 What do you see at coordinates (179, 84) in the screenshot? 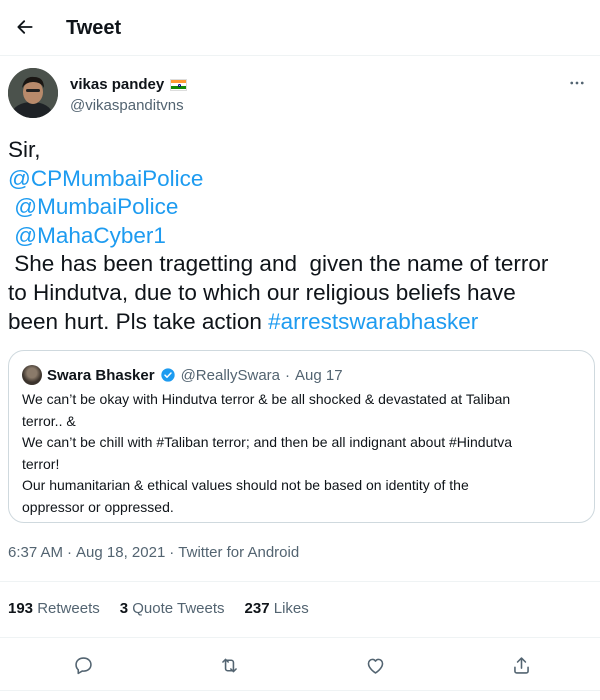
I see `india-flag-icon` at bounding box center [179, 84].